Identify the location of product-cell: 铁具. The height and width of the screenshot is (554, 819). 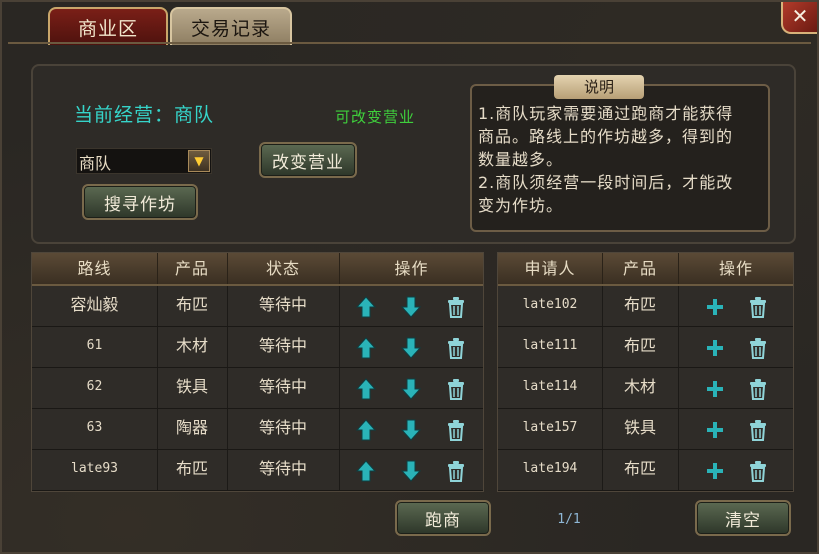
(192, 388).